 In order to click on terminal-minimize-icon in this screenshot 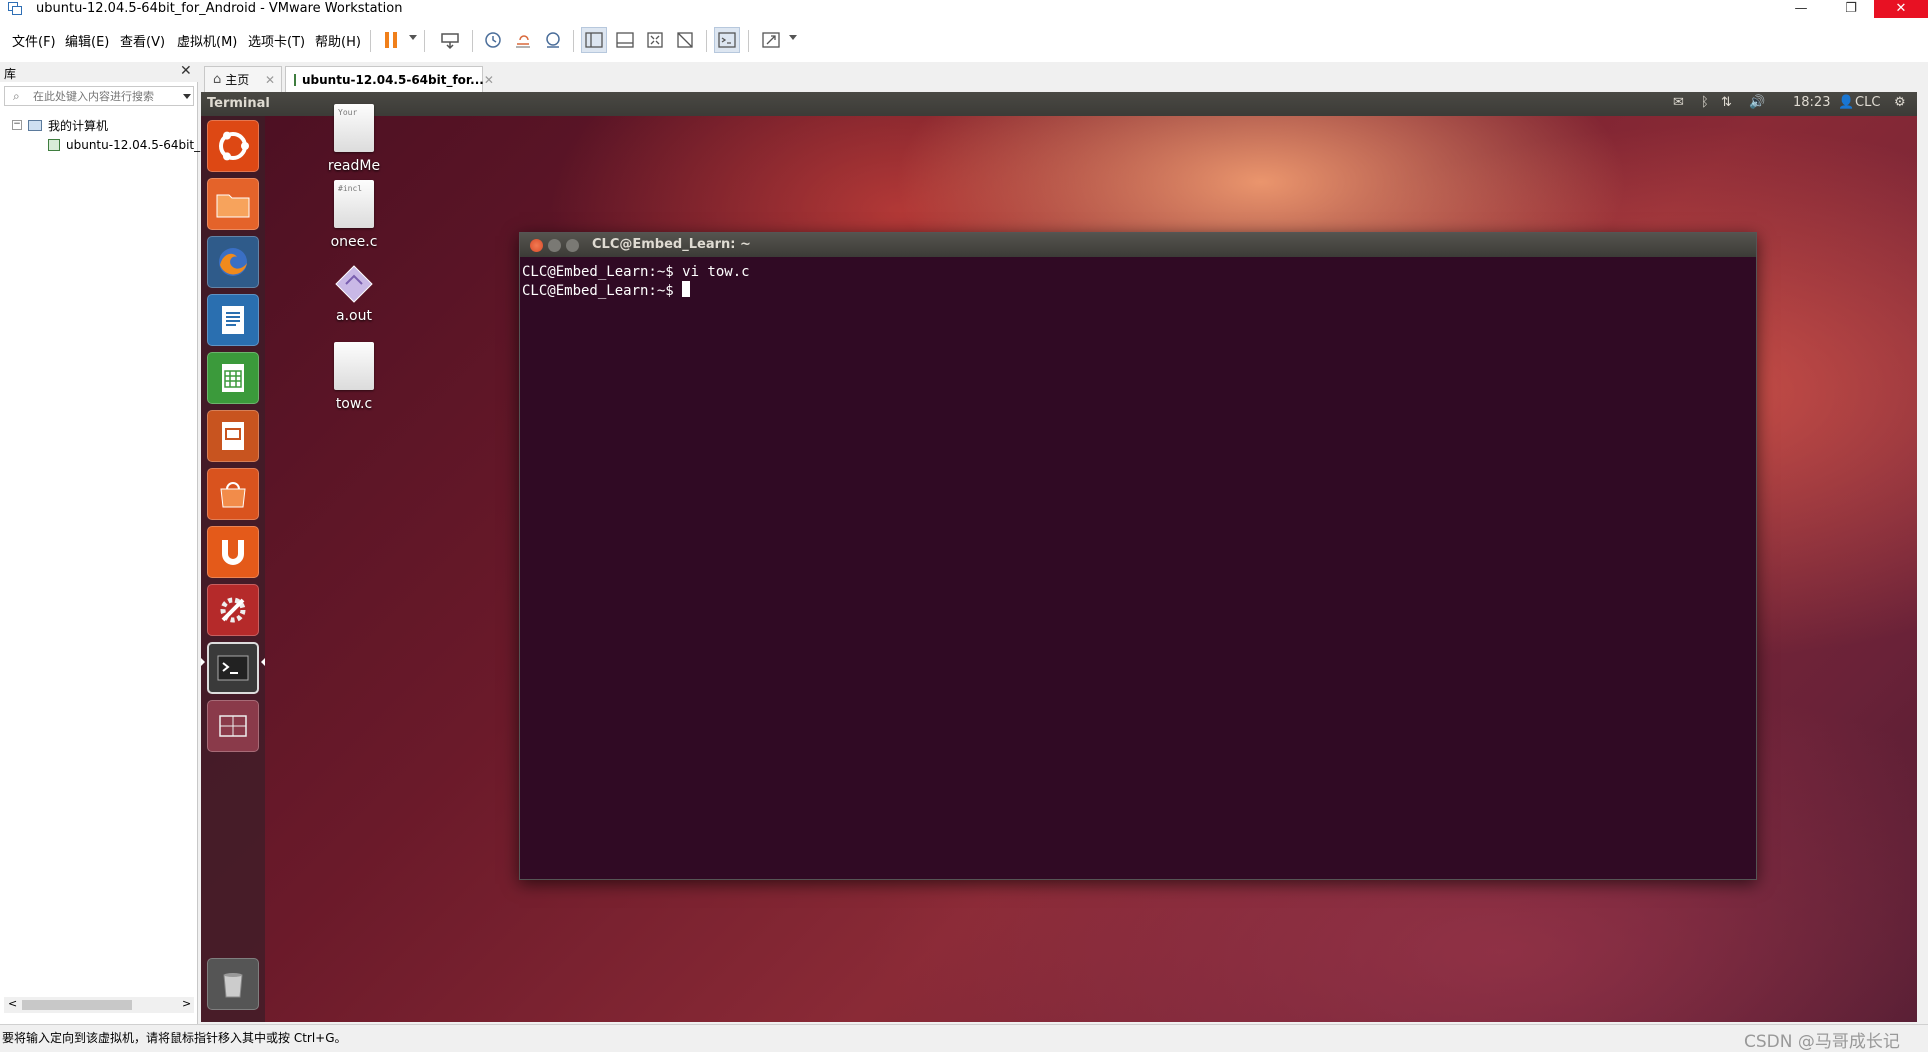, I will do `click(554, 245)`.